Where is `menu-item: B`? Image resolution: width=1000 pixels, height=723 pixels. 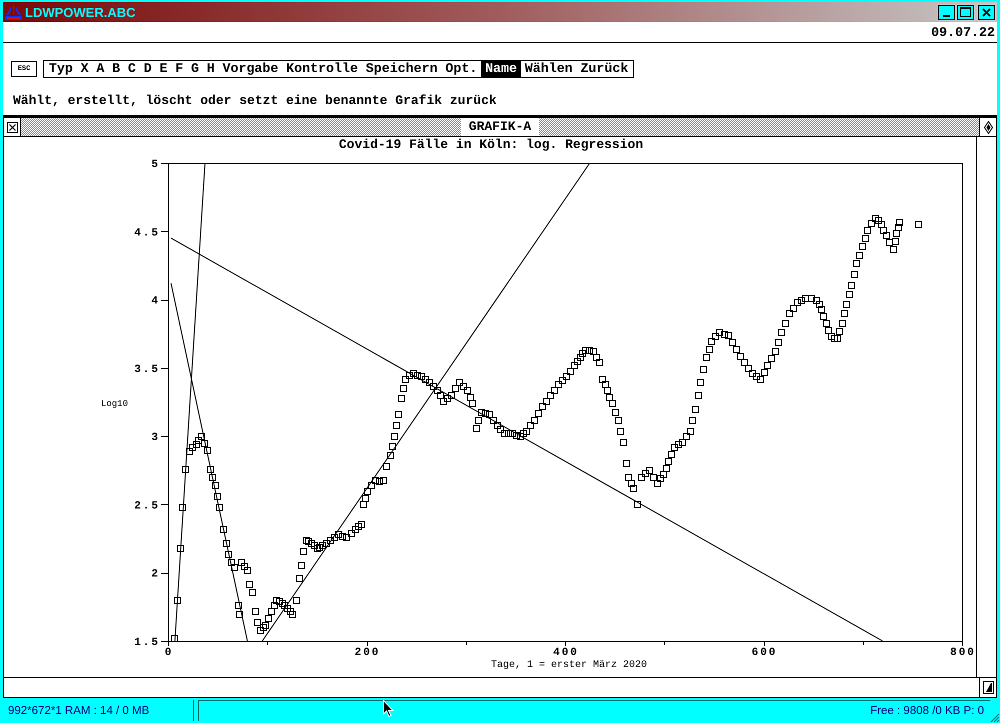 menu-item: B is located at coordinates (116, 69).